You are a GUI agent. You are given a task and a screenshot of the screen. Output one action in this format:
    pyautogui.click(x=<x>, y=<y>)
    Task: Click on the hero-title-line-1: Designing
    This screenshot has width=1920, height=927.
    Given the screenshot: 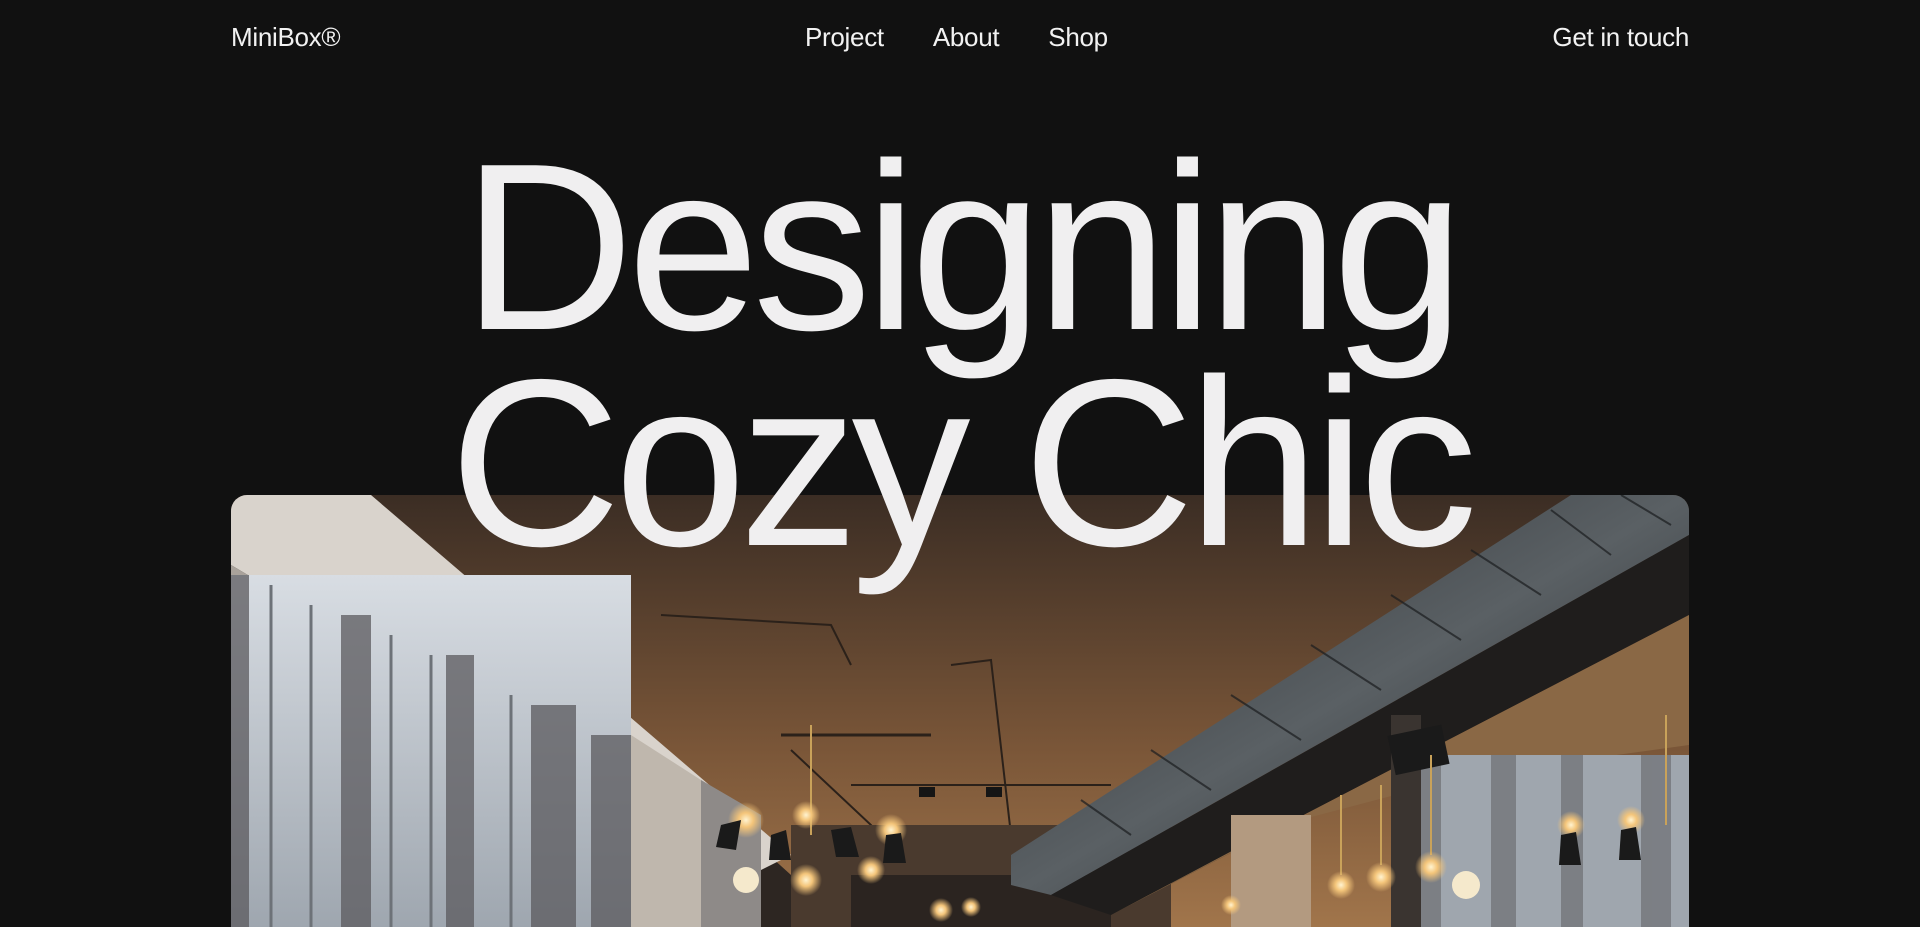 What is the action you would take?
    pyautogui.click(x=963, y=247)
    